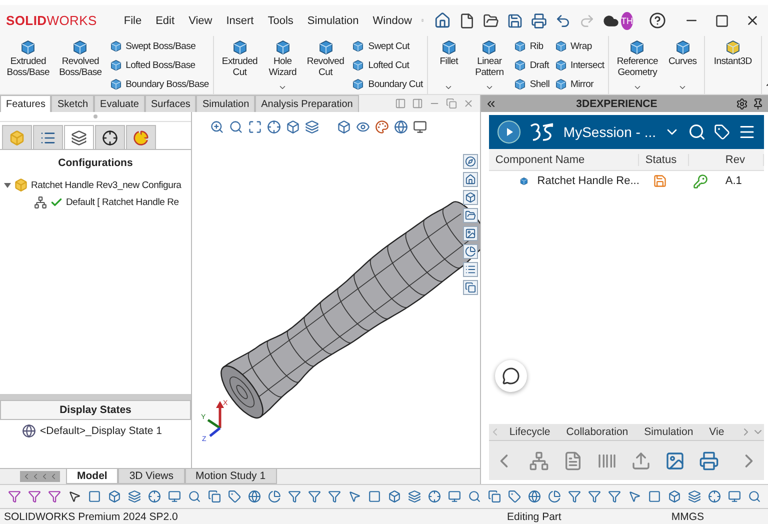 The height and width of the screenshot is (524, 768). I want to click on bottom-tab: Model, so click(92, 476).